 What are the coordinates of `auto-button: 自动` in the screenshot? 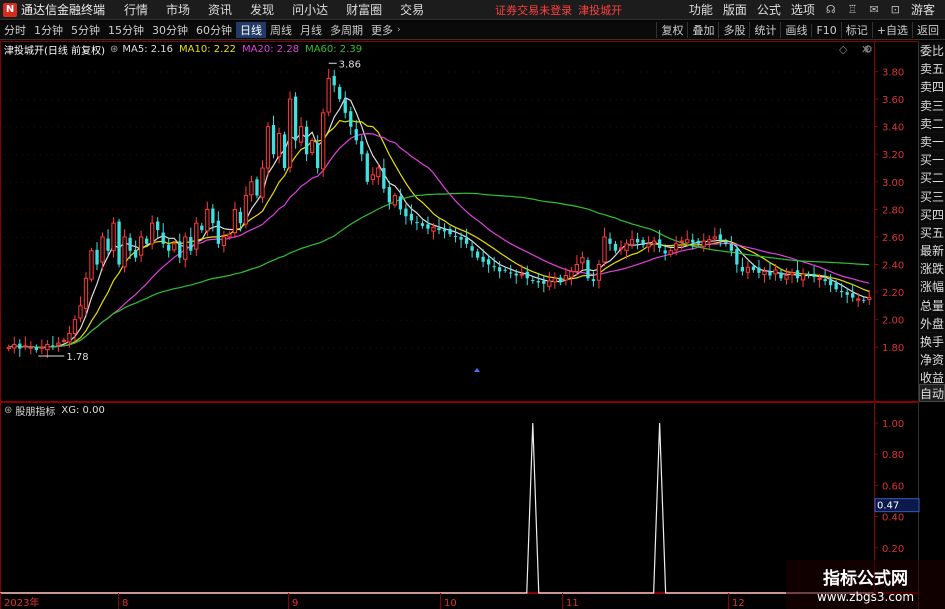 It's located at (932, 393).